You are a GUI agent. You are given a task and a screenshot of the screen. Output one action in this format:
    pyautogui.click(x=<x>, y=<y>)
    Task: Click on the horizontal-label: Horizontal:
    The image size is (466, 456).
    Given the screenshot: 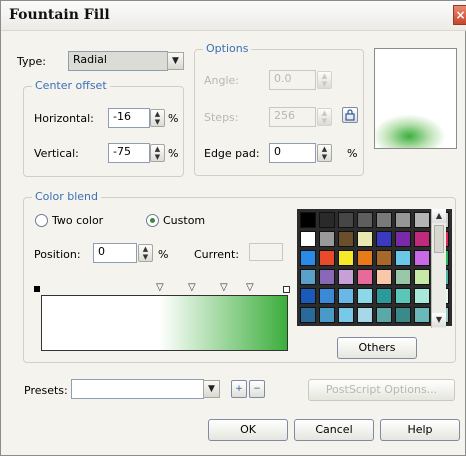 What is the action you would take?
    pyautogui.click(x=64, y=118)
    